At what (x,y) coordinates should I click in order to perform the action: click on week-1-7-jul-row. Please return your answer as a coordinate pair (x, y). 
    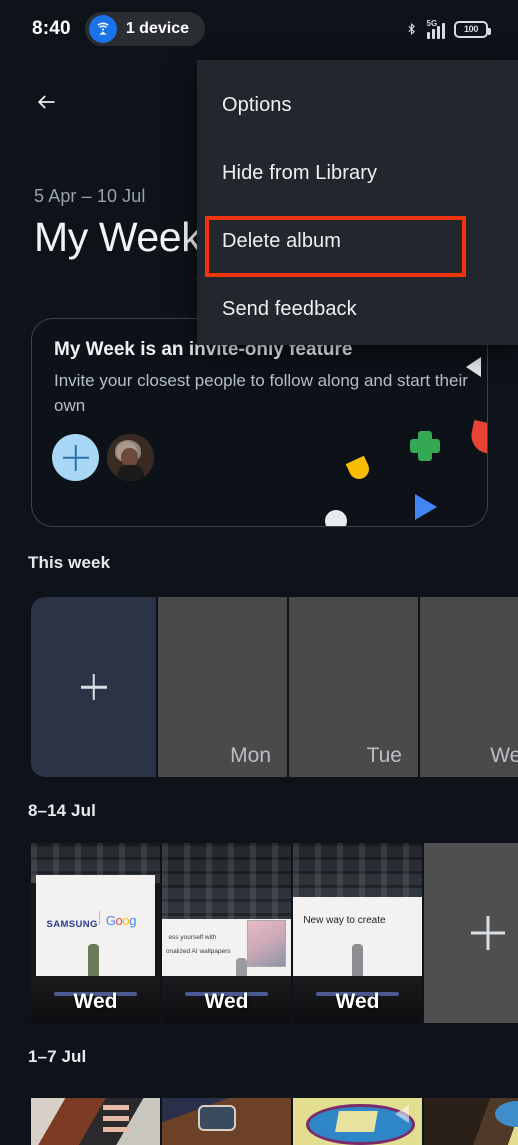
    Looking at the image, I should click on (274, 1121).